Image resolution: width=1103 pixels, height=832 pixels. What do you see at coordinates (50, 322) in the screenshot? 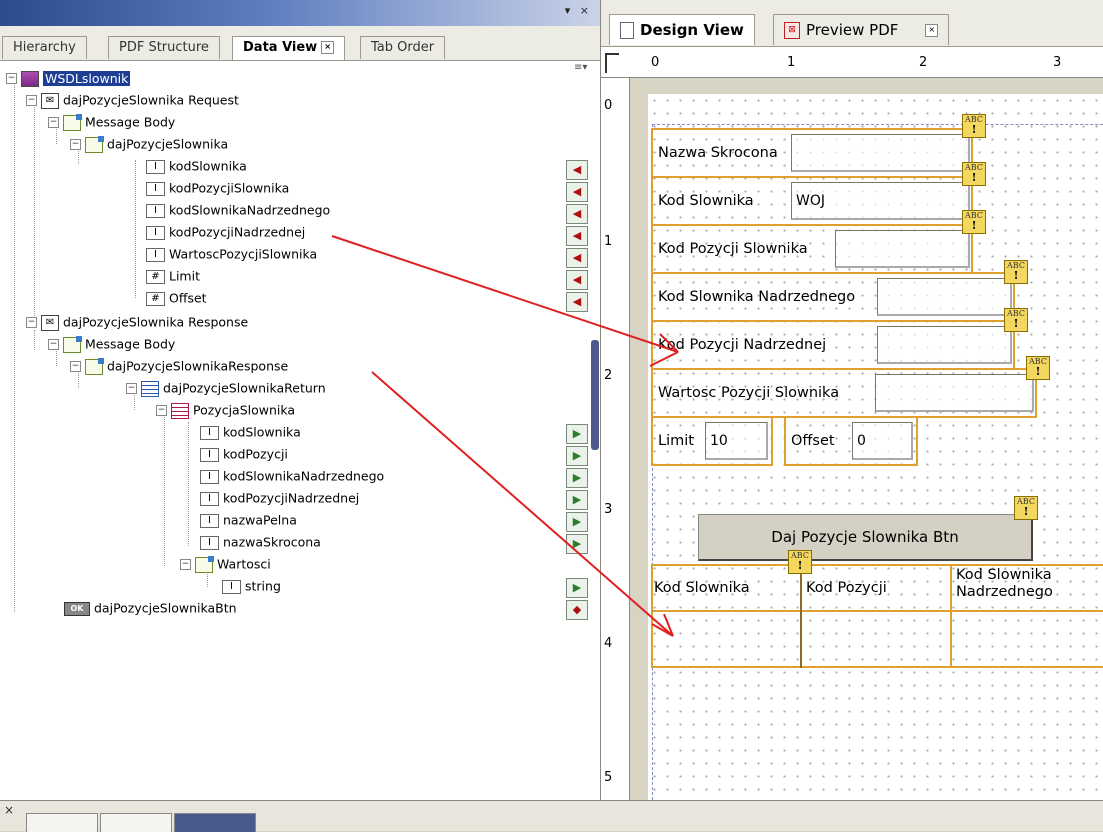
I see `envelope-icon: ✉` at bounding box center [50, 322].